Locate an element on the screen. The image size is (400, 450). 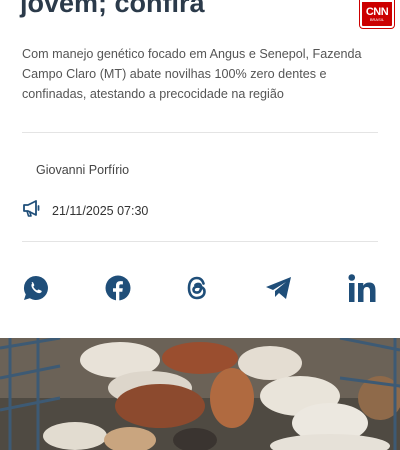
cnn-logo-sub: BRASIL is located at coordinates (377, 19).